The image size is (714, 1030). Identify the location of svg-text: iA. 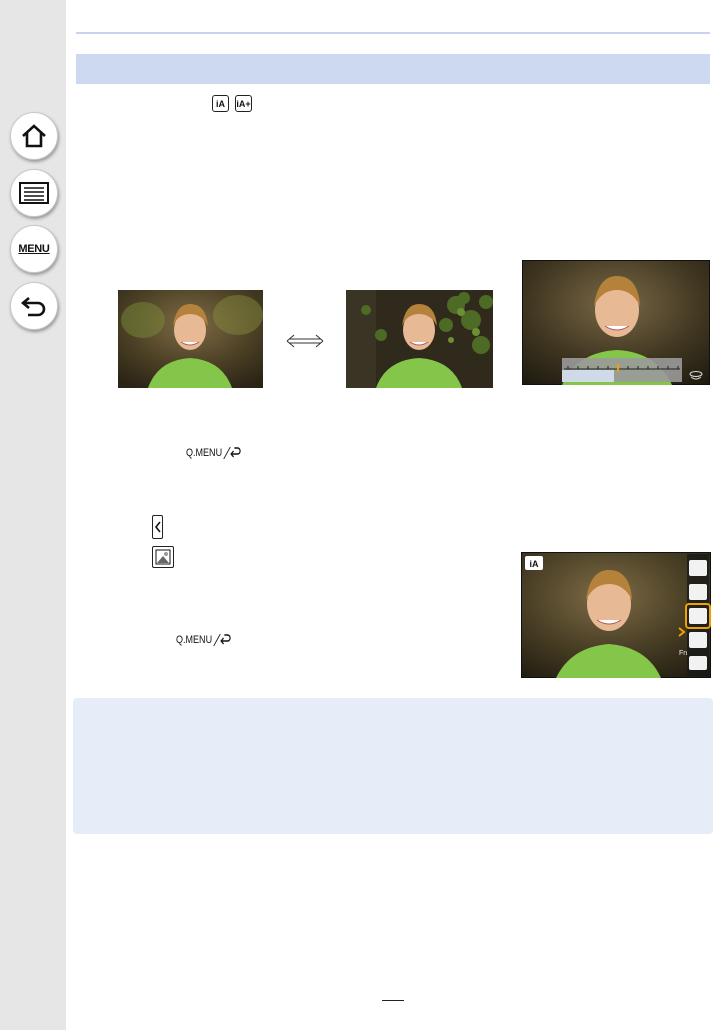
(535, 564).